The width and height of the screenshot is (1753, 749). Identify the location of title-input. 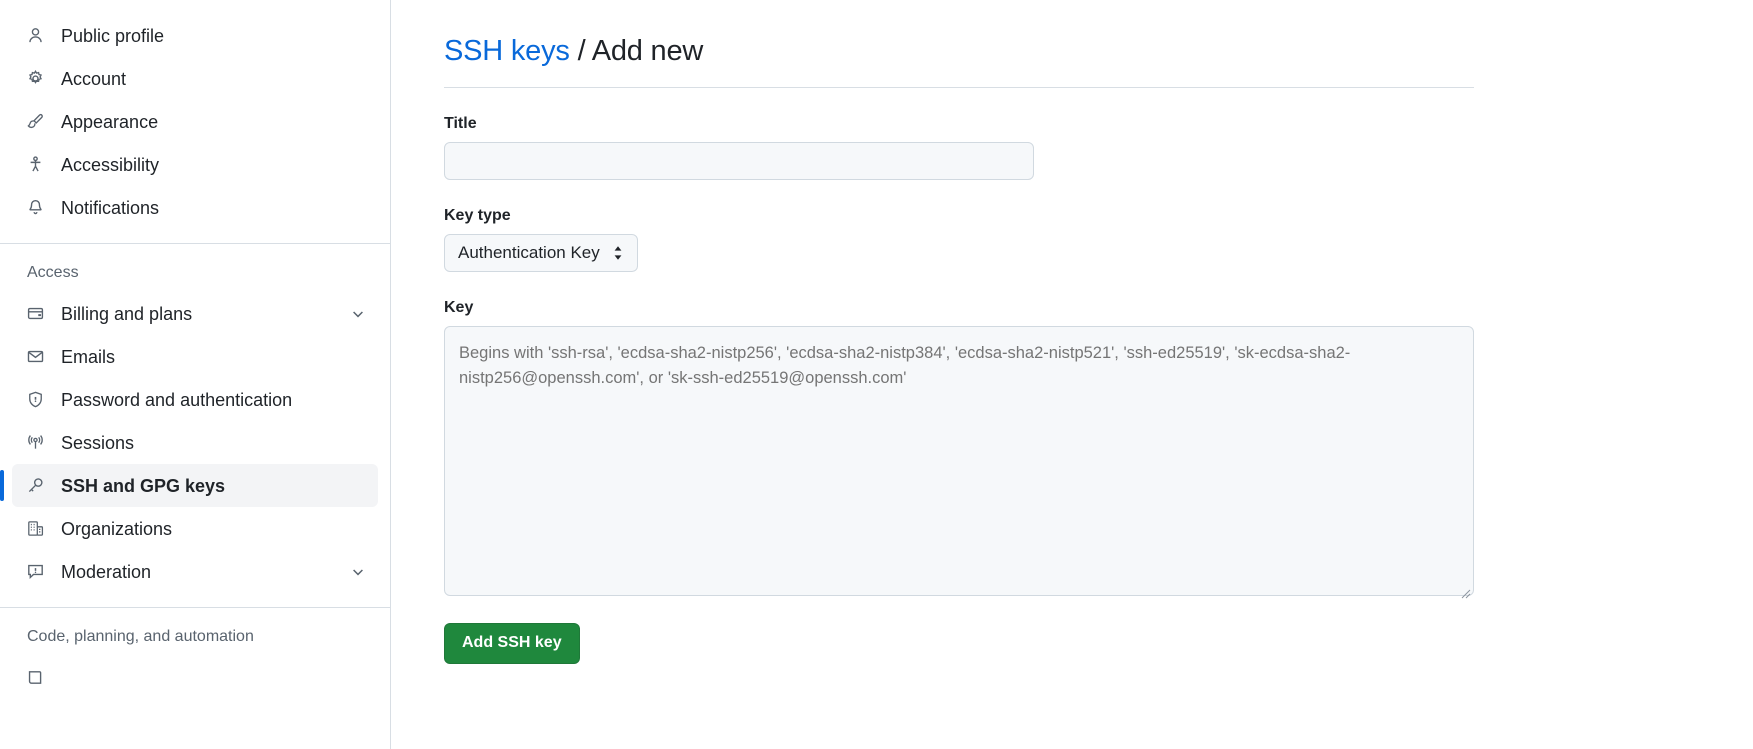
(739, 160).